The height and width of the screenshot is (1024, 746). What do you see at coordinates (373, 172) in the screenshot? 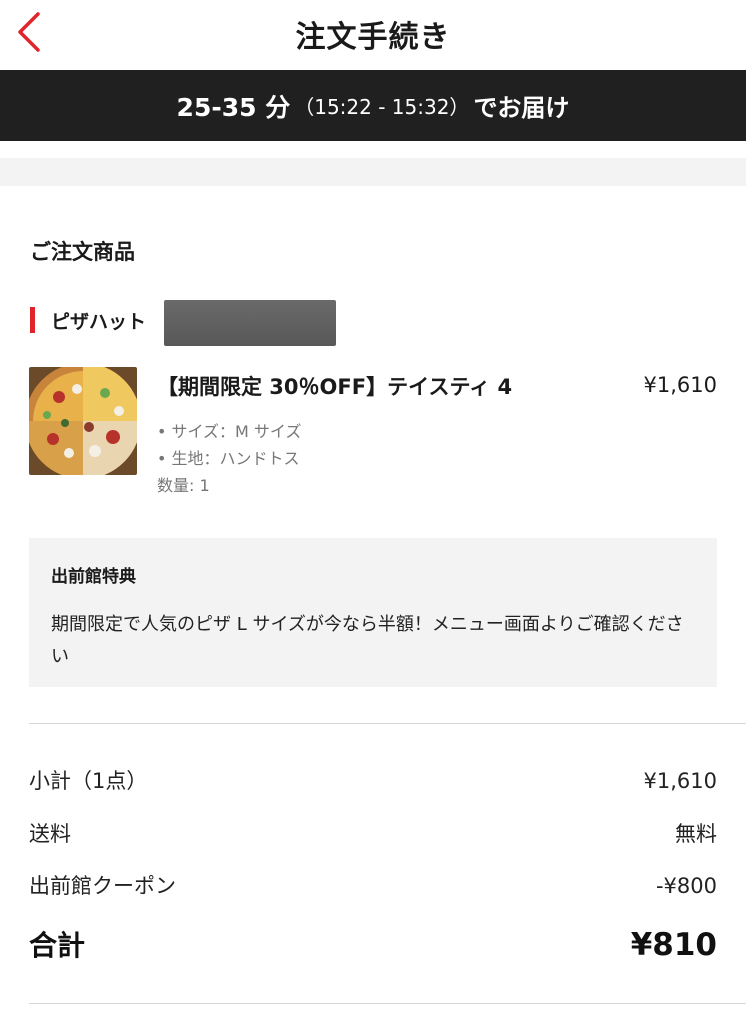
I see `section-spacer` at bounding box center [373, 172].